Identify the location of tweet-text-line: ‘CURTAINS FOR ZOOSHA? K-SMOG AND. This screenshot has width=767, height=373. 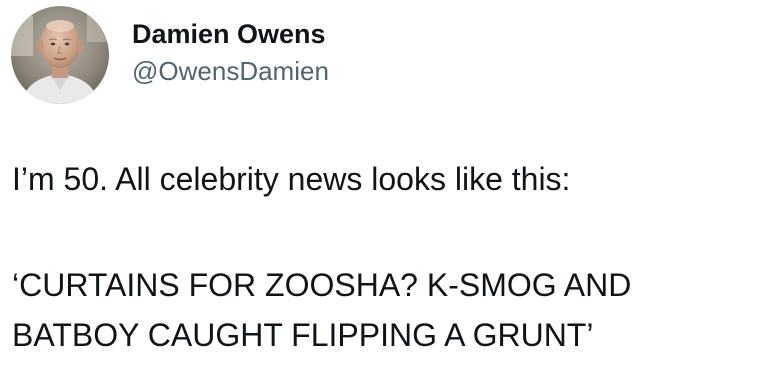
(322, 285).